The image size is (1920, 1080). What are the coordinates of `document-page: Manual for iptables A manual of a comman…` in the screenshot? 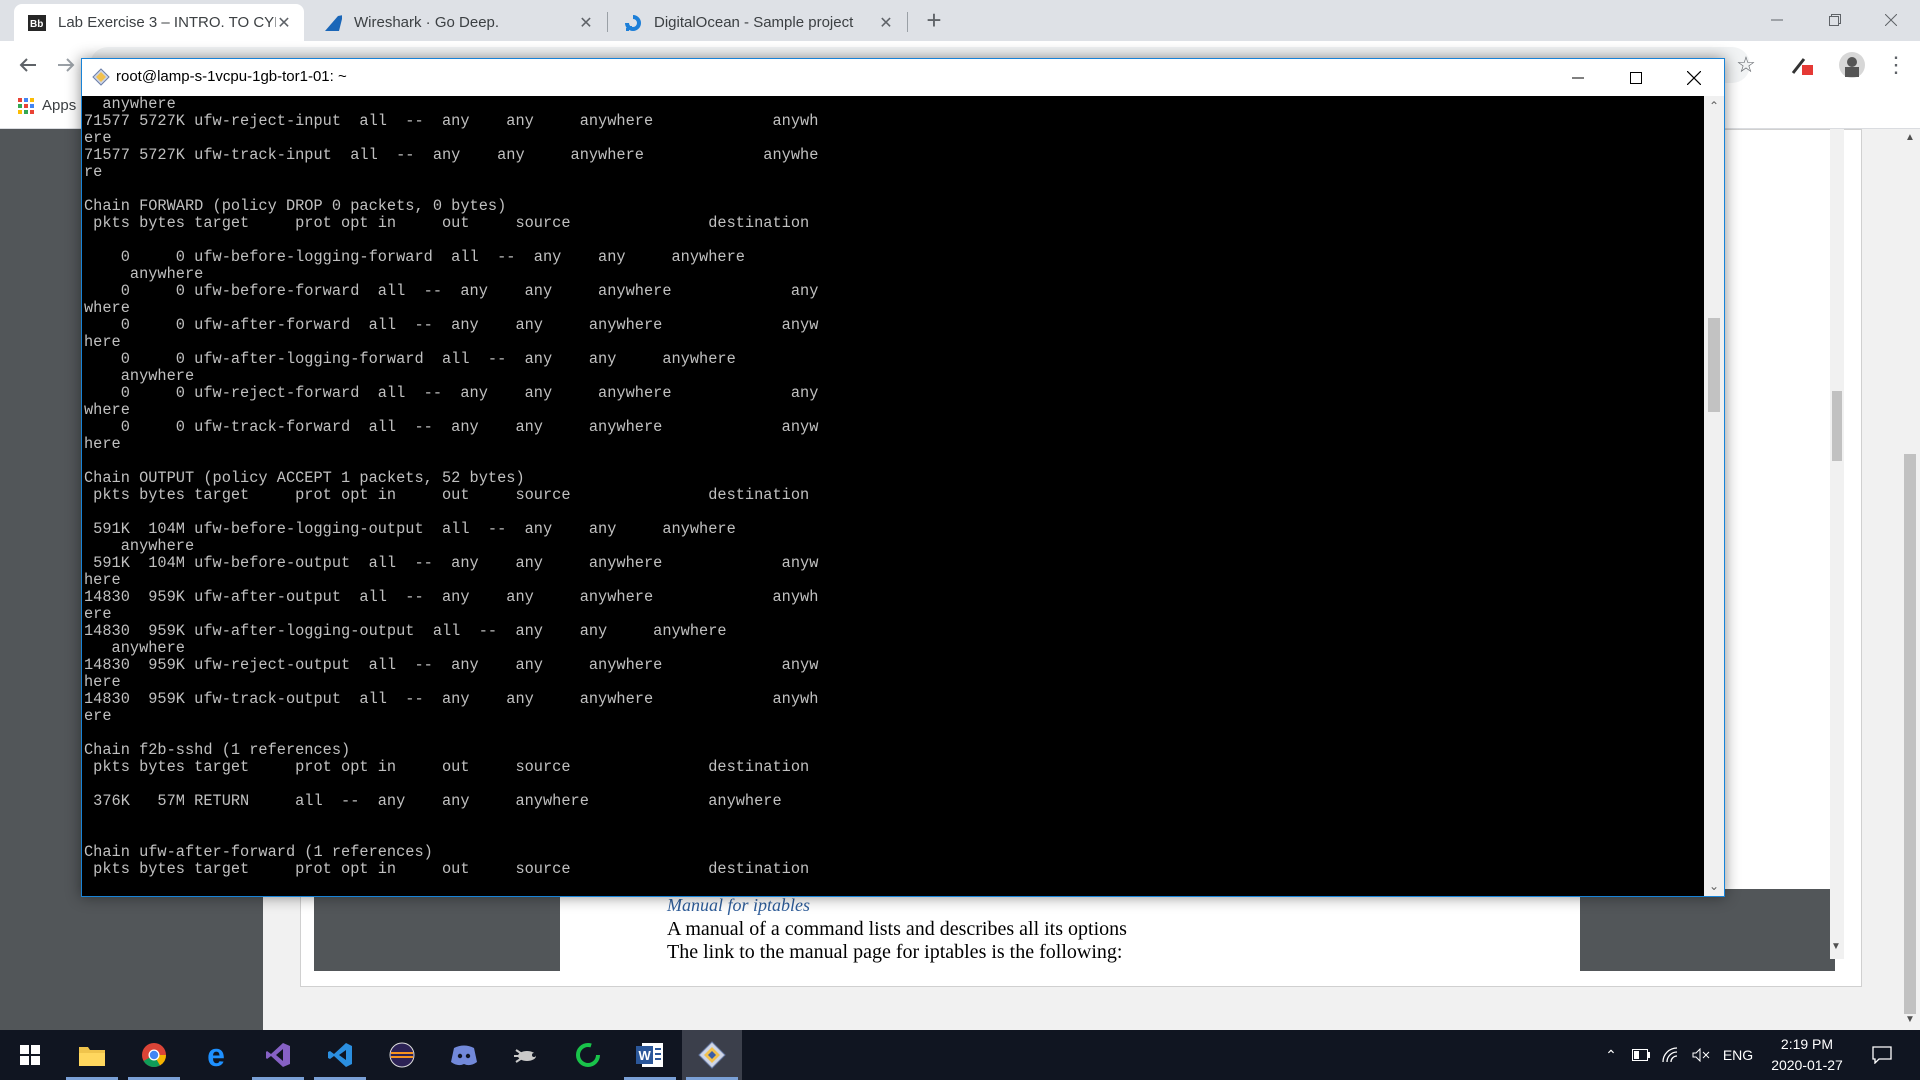 It's located at (1070, 930).